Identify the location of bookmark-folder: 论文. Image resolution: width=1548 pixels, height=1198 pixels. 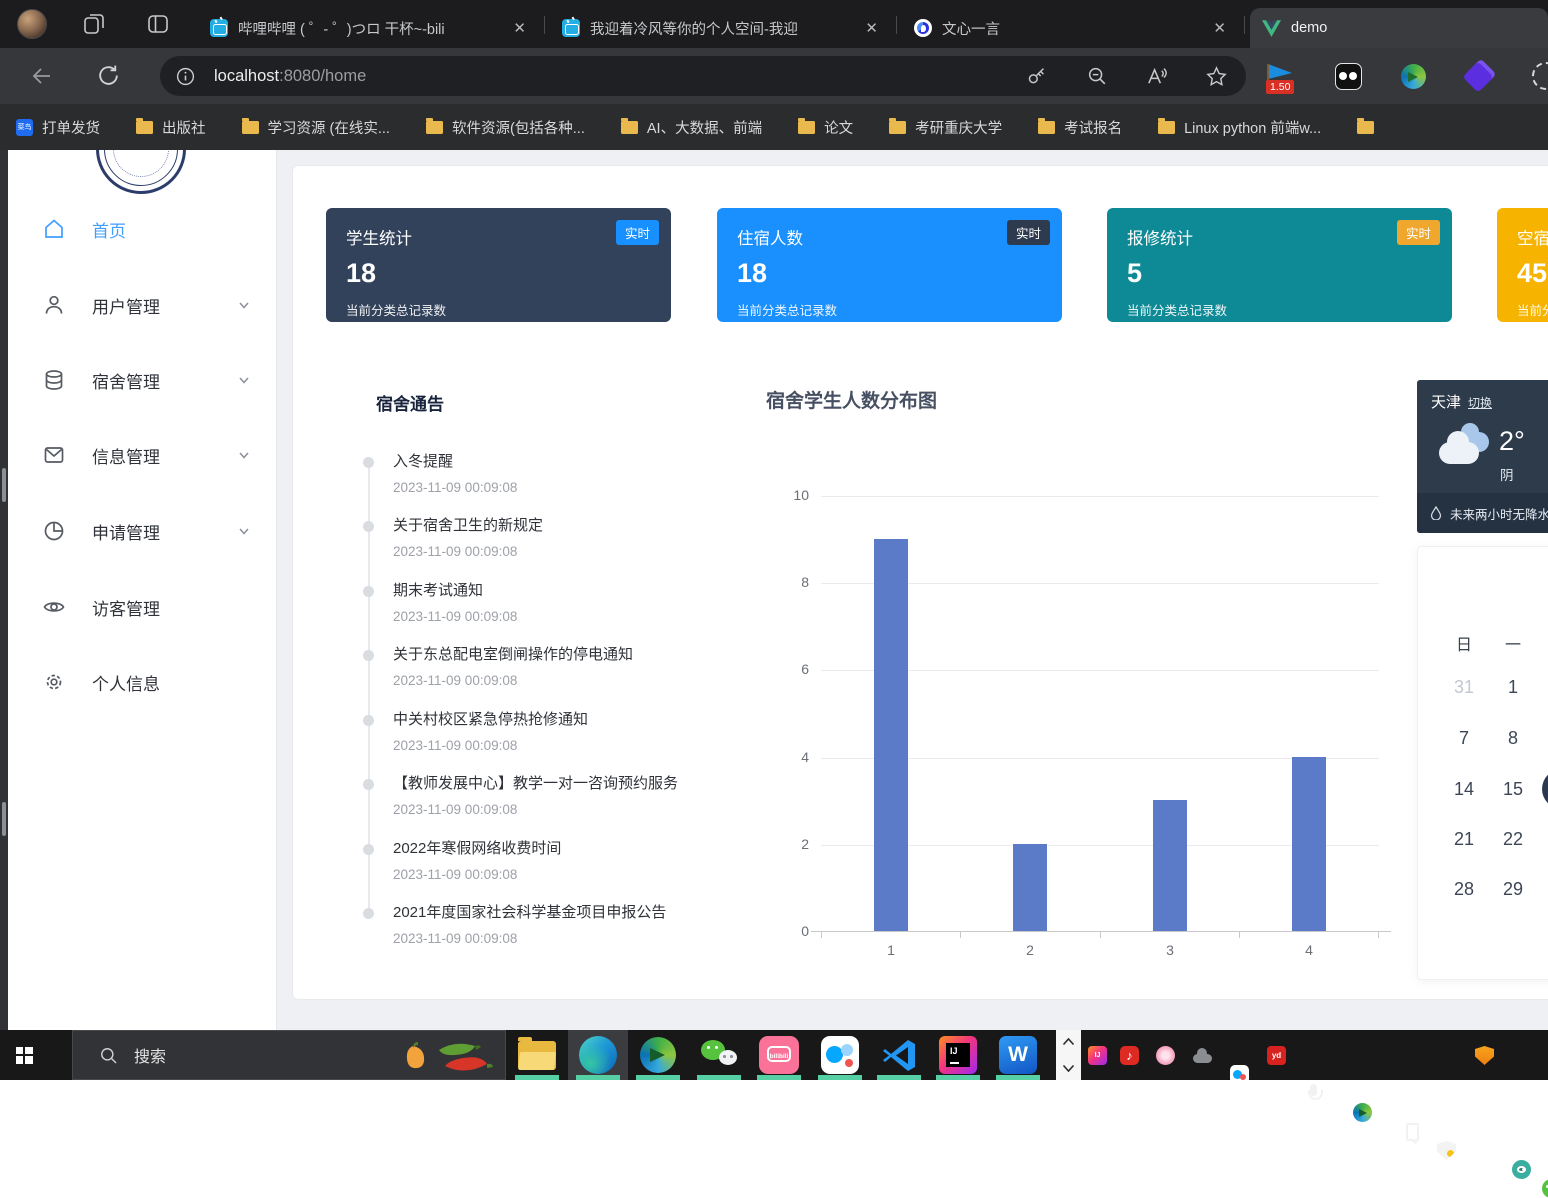
(825, 127).